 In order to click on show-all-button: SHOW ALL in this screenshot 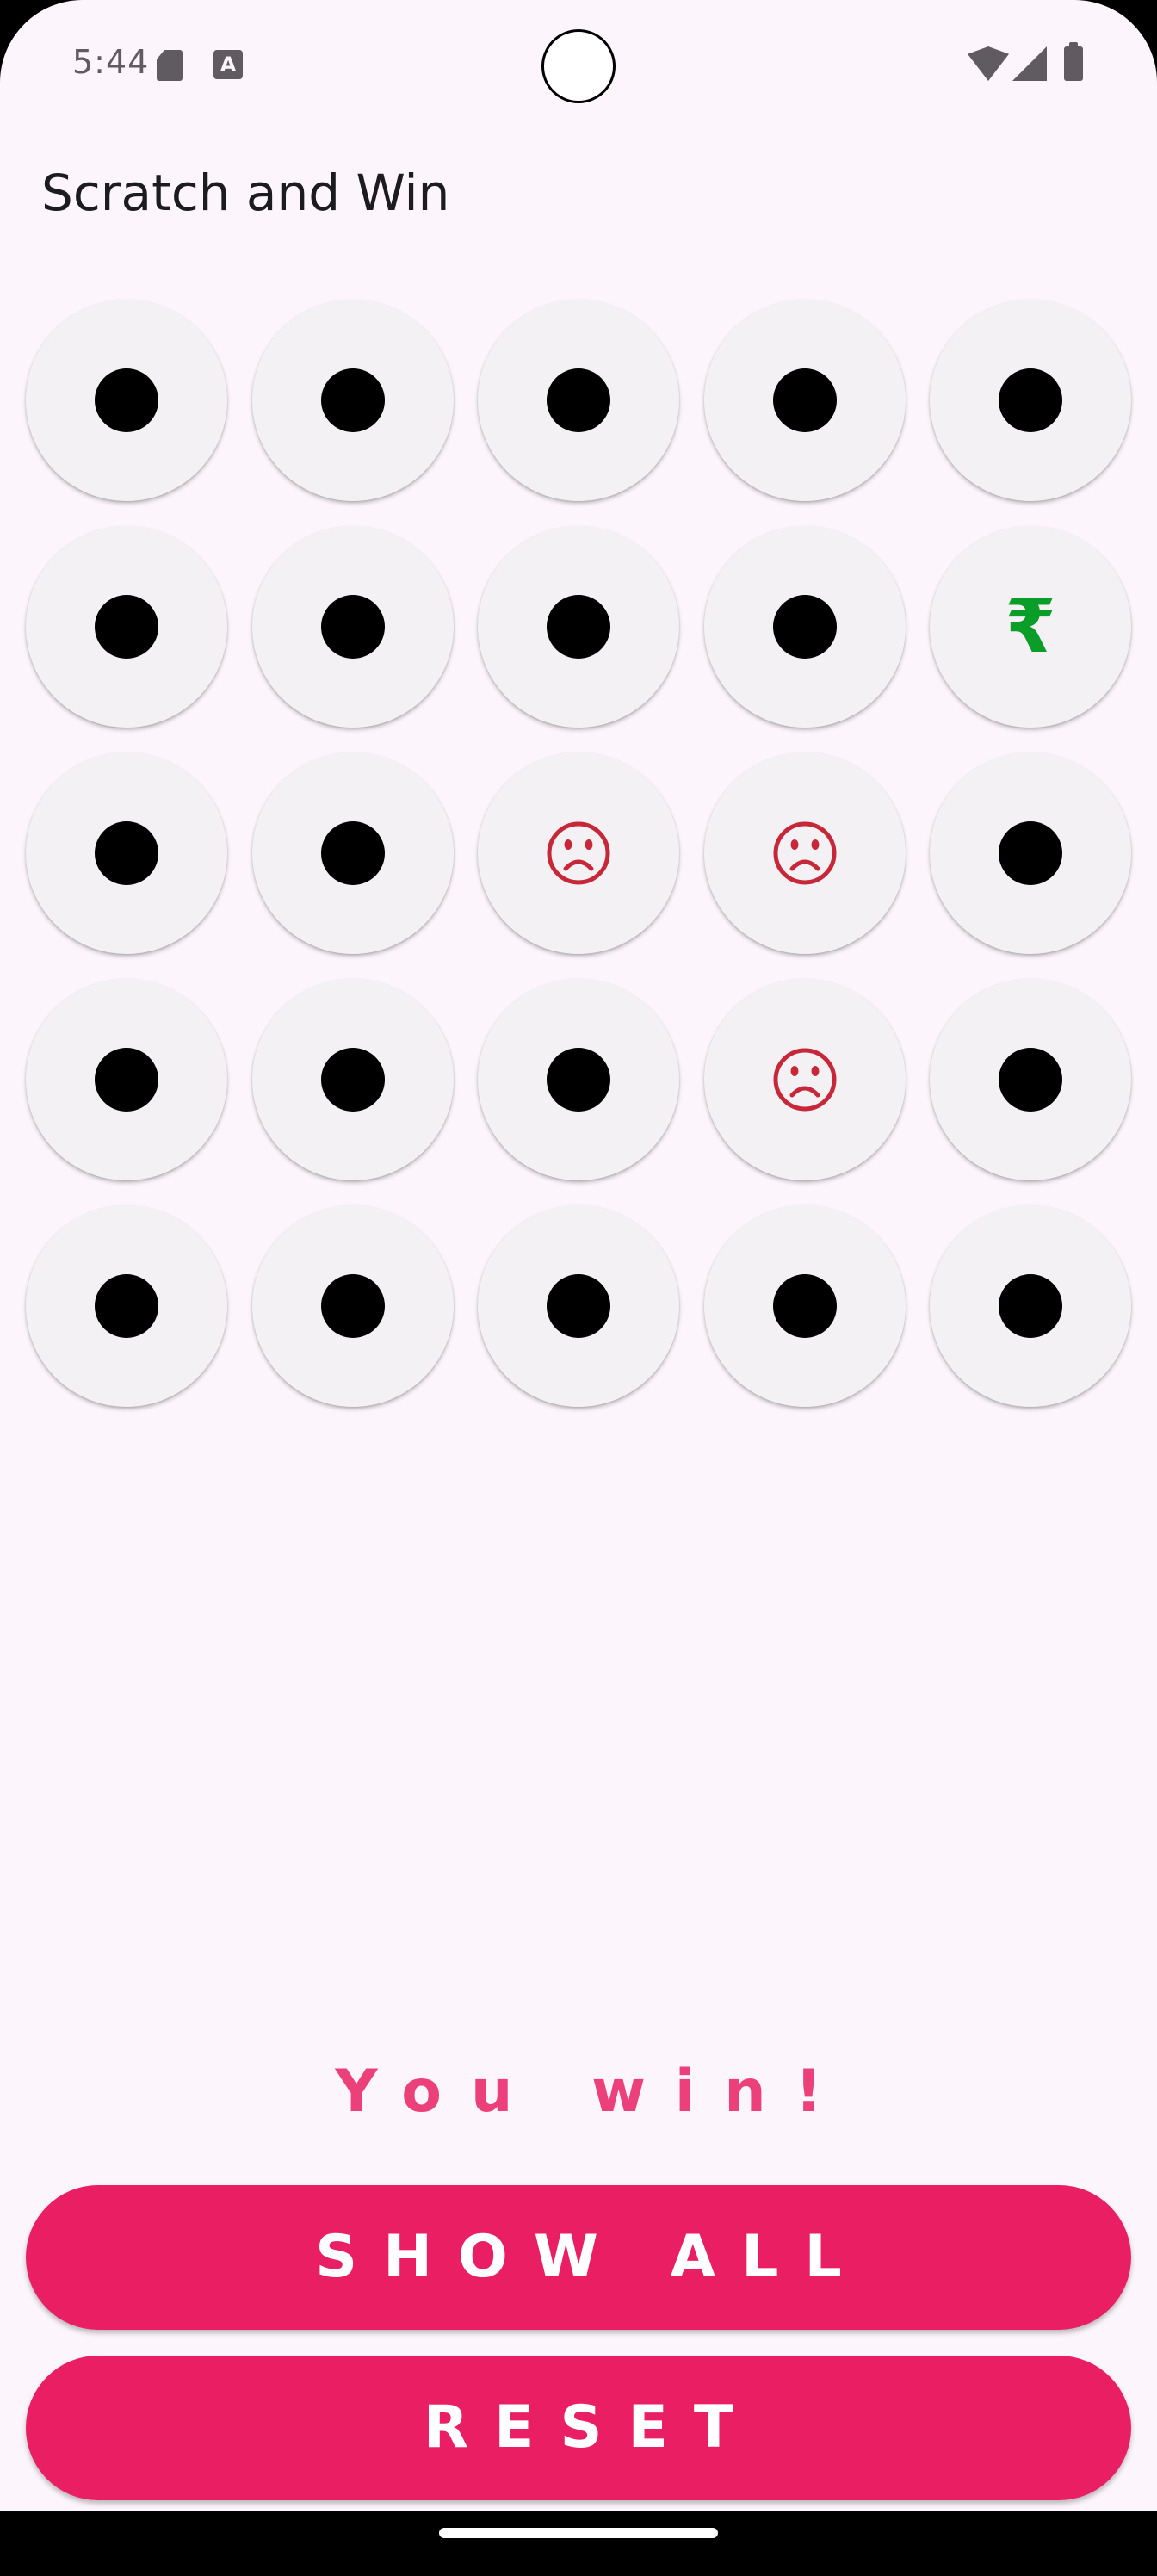, I will do `click(579, 2257)`.